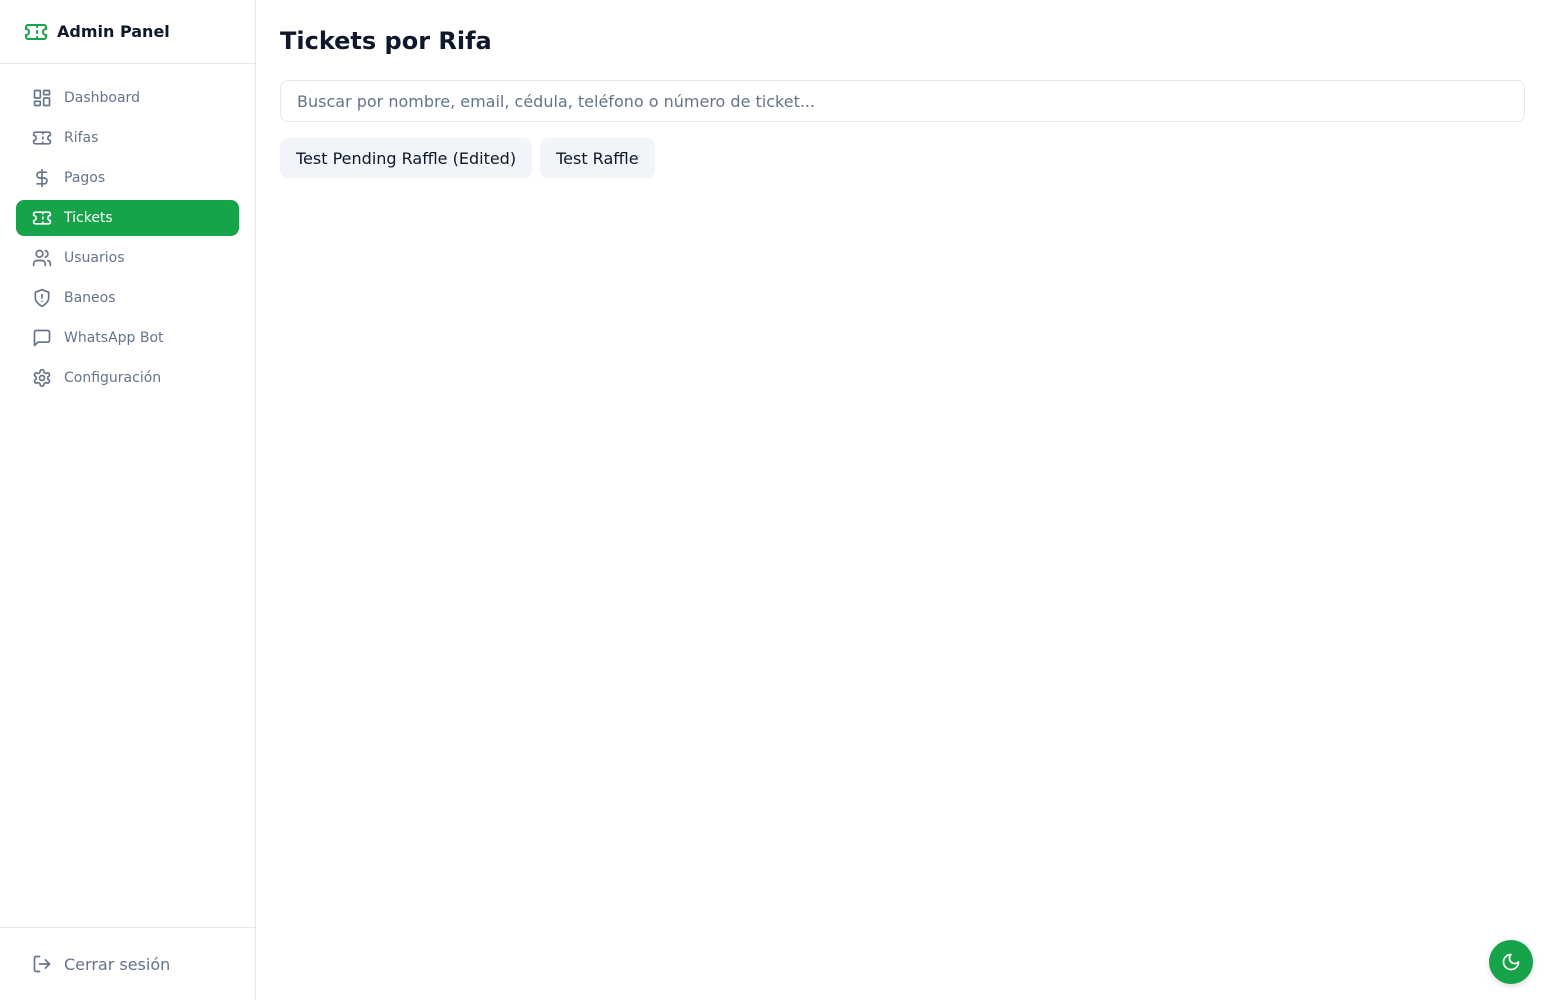 The image size is (1549, 1000). Describe the element at coordinates (113, 378) in the screenshot. I see `sidebar-item-label: Configuración` at that location.